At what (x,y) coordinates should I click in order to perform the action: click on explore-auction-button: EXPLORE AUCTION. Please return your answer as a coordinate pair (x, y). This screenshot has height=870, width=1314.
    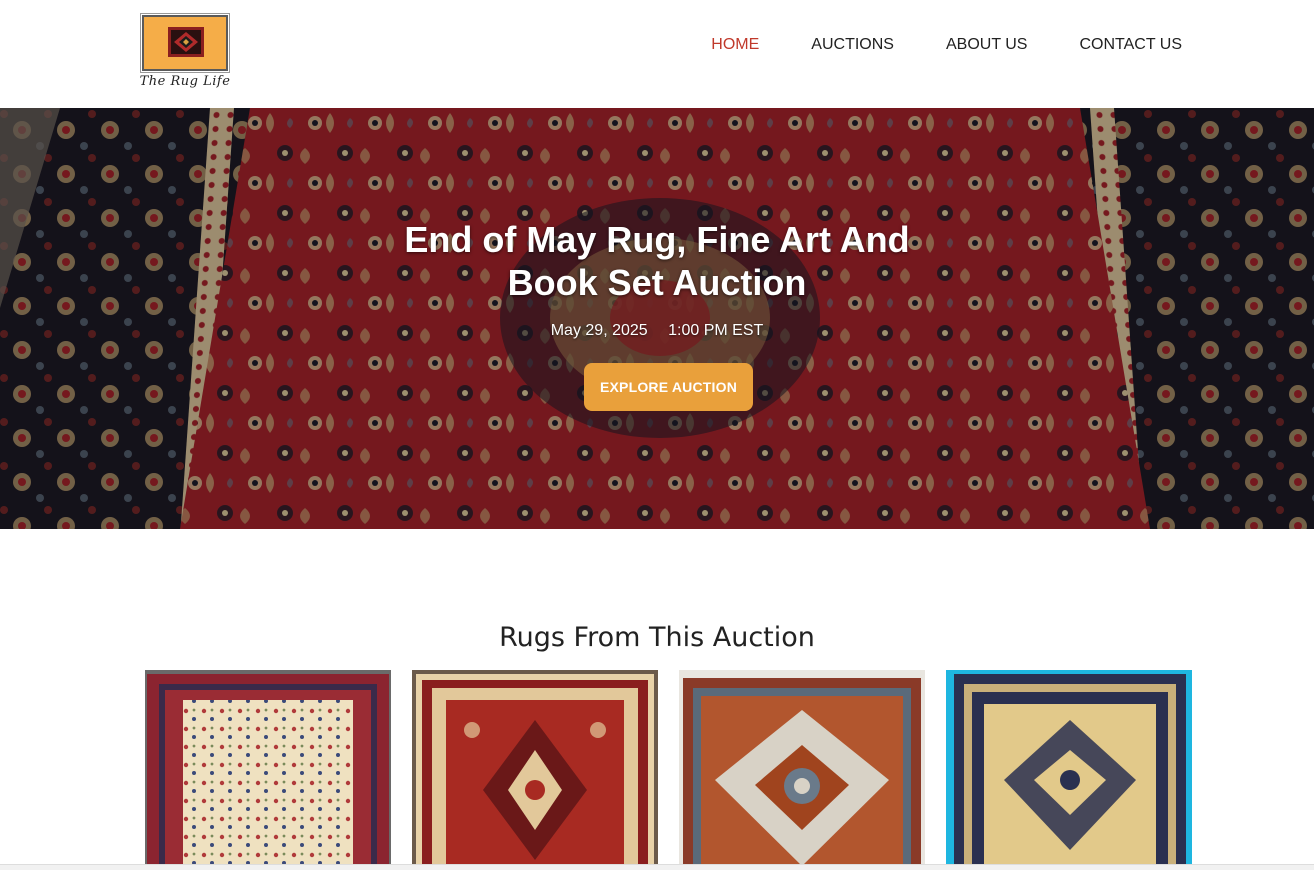
    Looking at the image, I should click on (668, 387).